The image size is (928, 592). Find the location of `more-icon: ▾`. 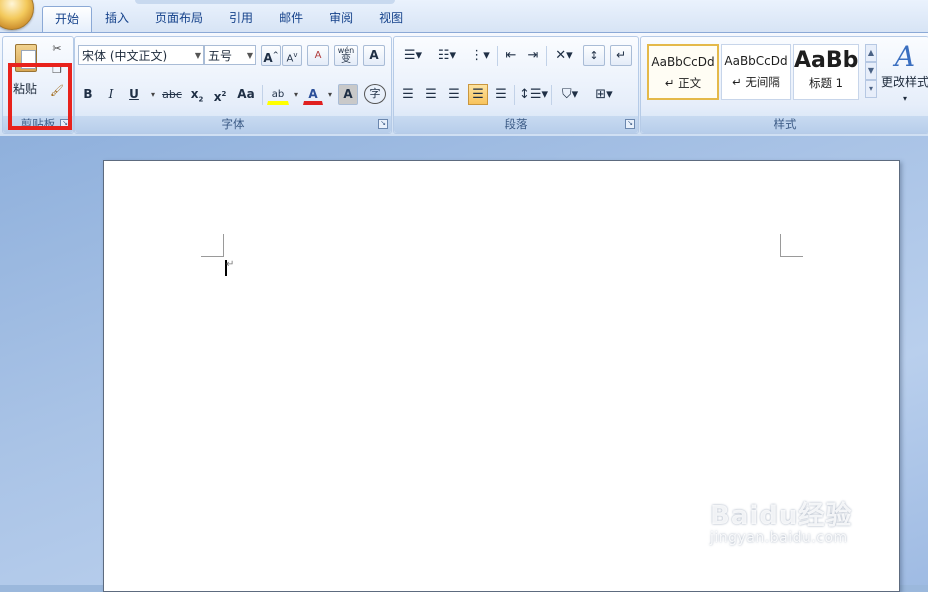

more-icon: ▾ is located at coordinates (871, 89).